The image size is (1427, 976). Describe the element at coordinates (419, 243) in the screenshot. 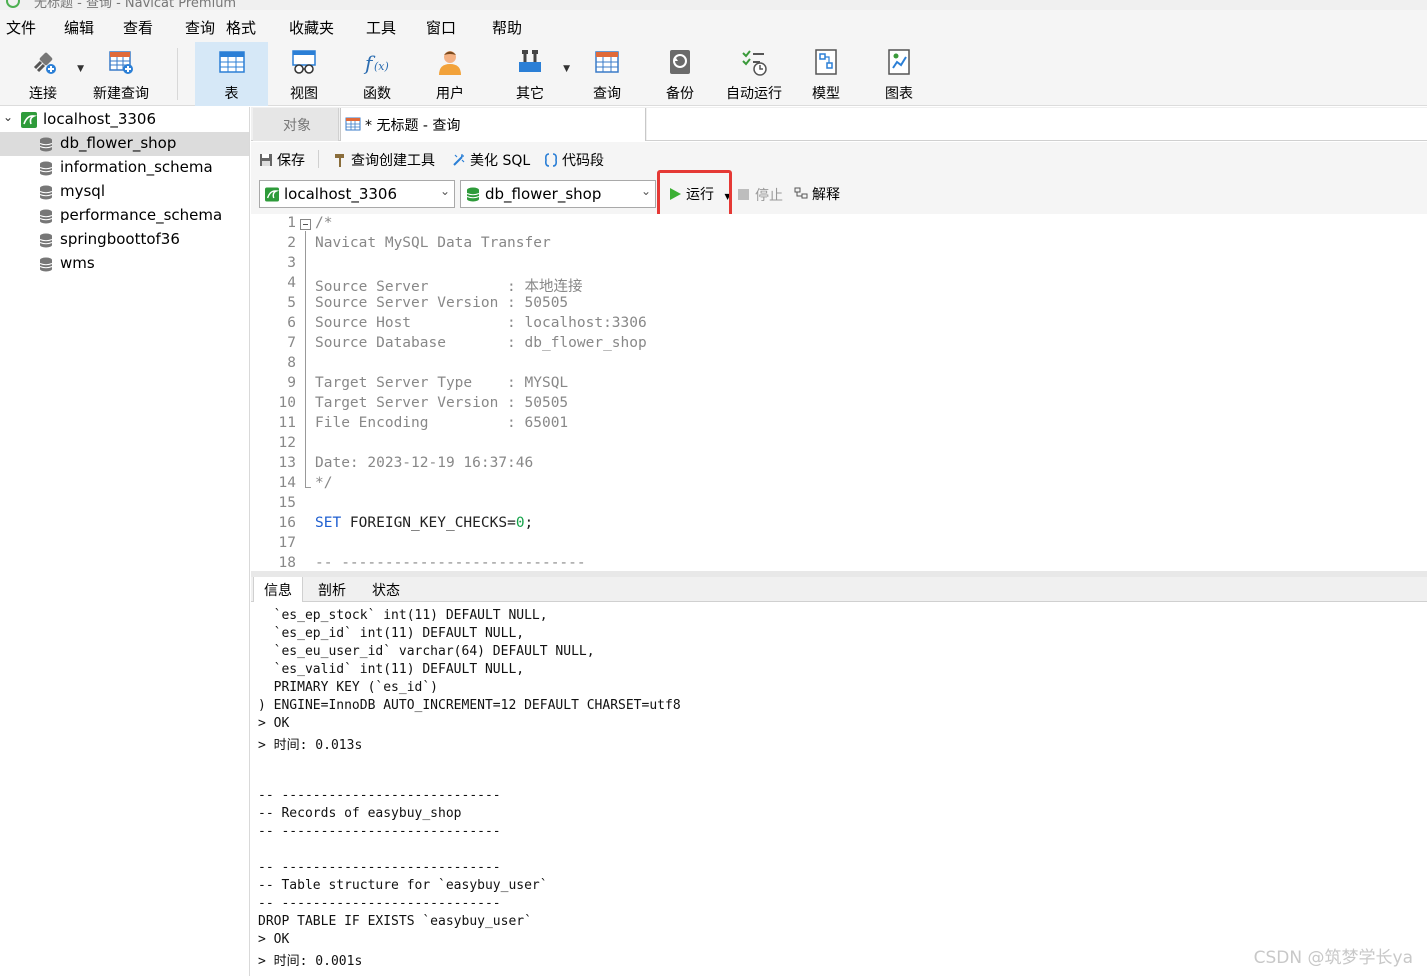

I see `editor-line: 2 Navicat MySQL Data Transfer` at that location.